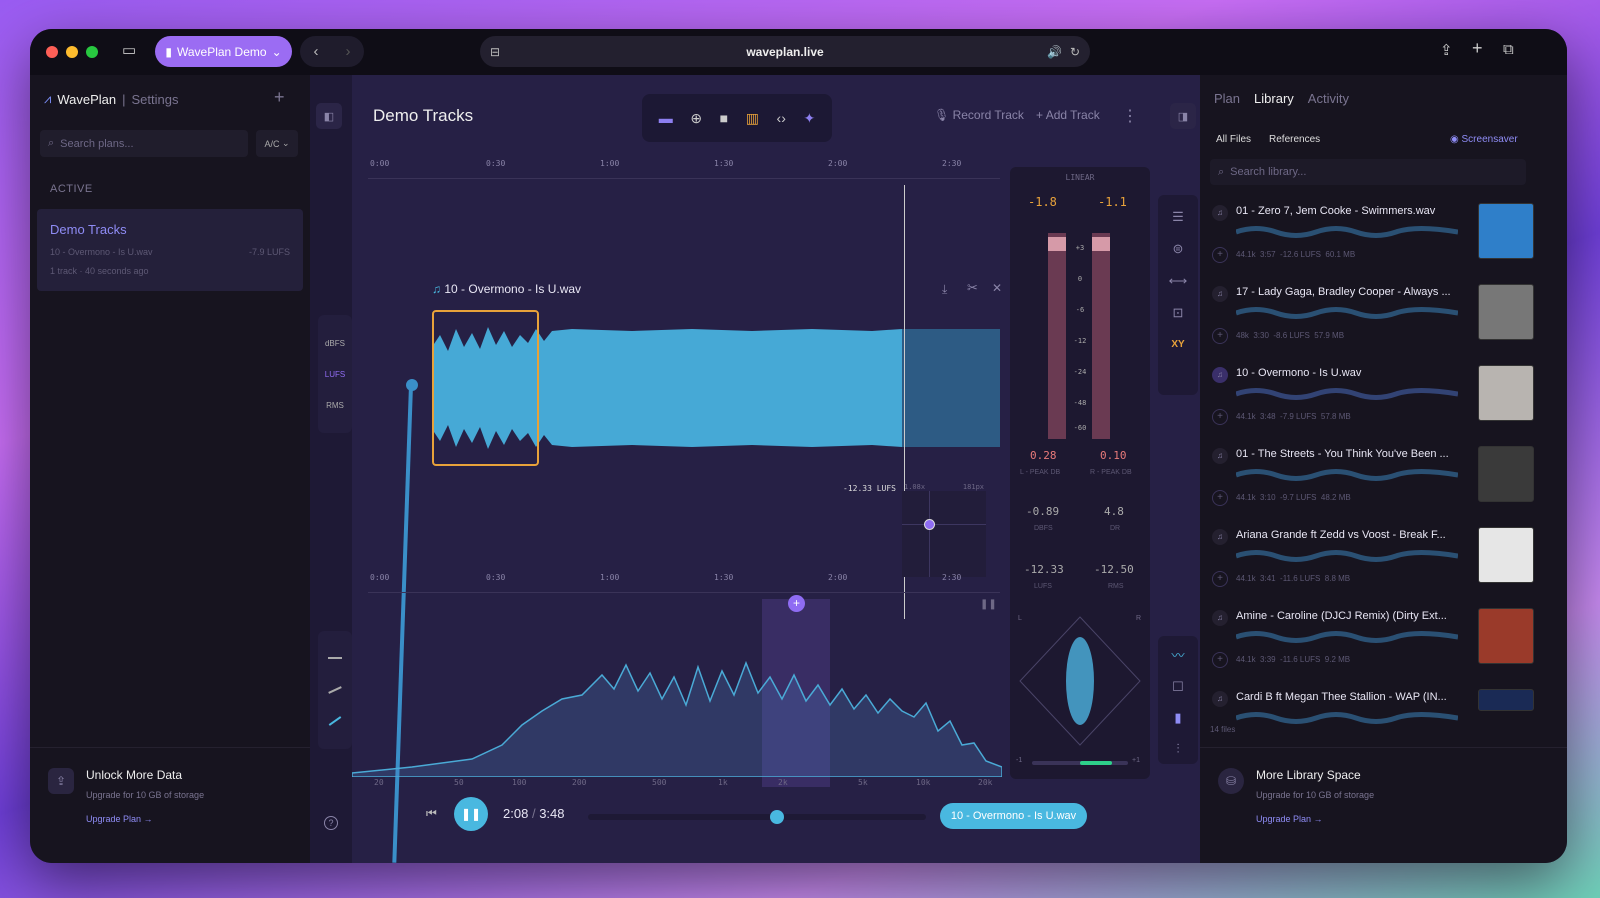 Image resolution: width=1600 pixels, height=898 pixels. I want to click on filter-all-files: All Files, so click(1233, 139).